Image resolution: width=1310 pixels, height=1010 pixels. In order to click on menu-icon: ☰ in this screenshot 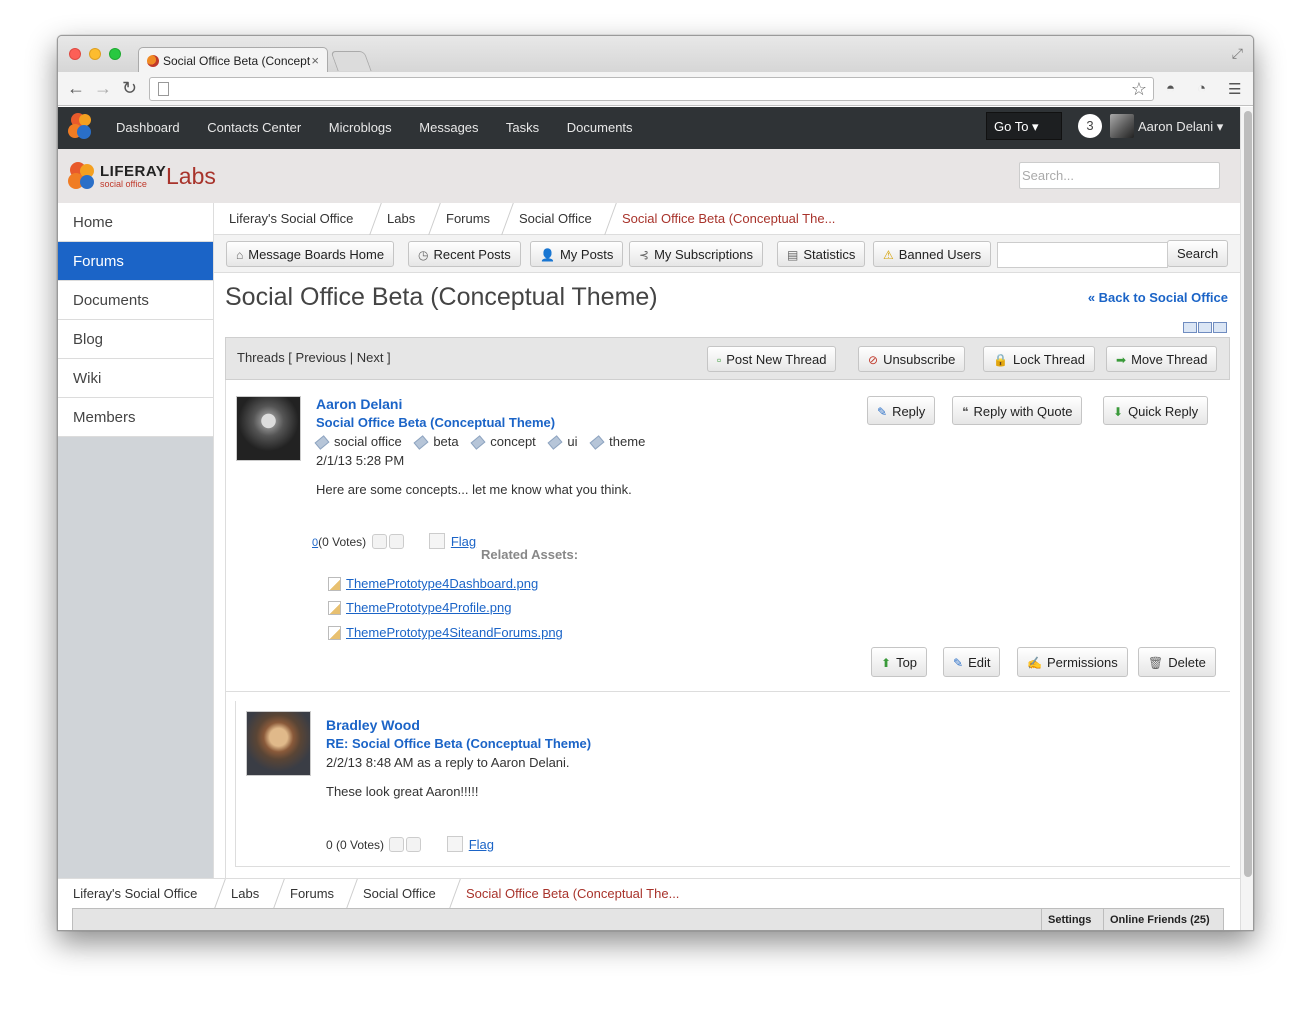, I will do `click(1234, 89)`.